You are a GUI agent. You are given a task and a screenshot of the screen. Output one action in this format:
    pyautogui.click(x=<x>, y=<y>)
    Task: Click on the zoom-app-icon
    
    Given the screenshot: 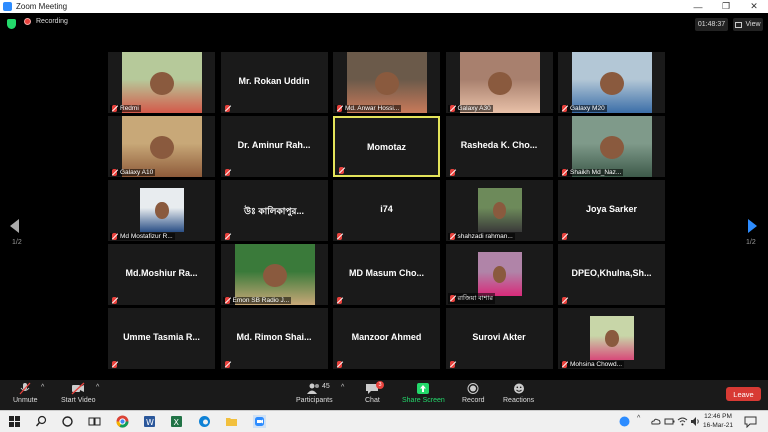 What is the action you would take?
    pyautogui.click(x=259, y=421)
    